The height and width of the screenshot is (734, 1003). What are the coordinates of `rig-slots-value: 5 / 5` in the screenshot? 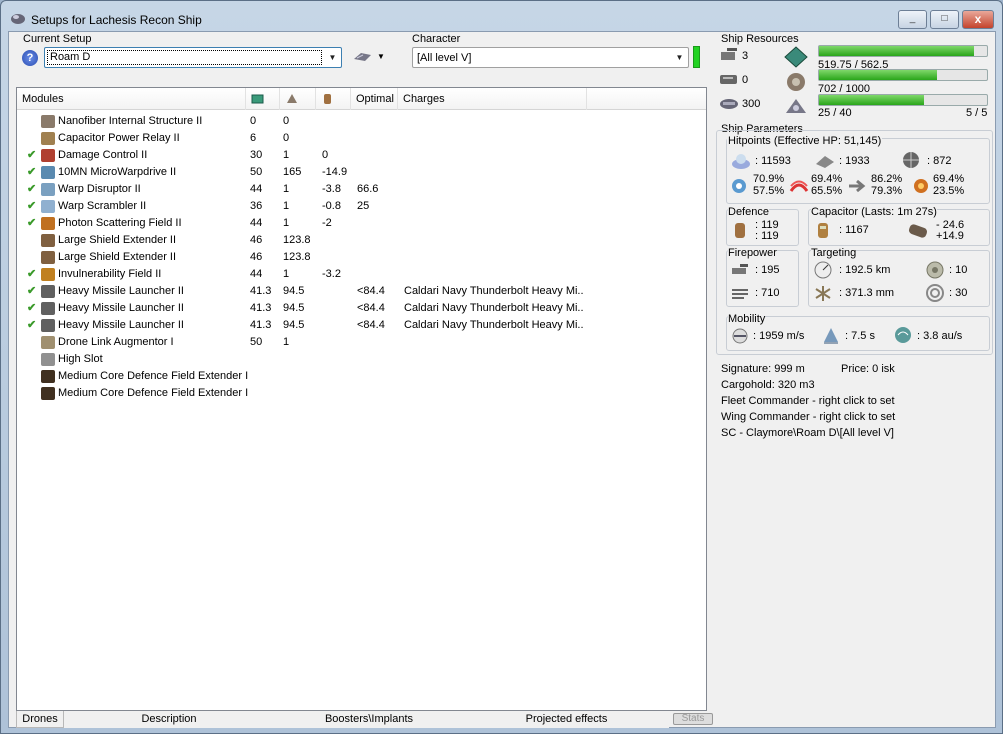 It's located at (977, 113).